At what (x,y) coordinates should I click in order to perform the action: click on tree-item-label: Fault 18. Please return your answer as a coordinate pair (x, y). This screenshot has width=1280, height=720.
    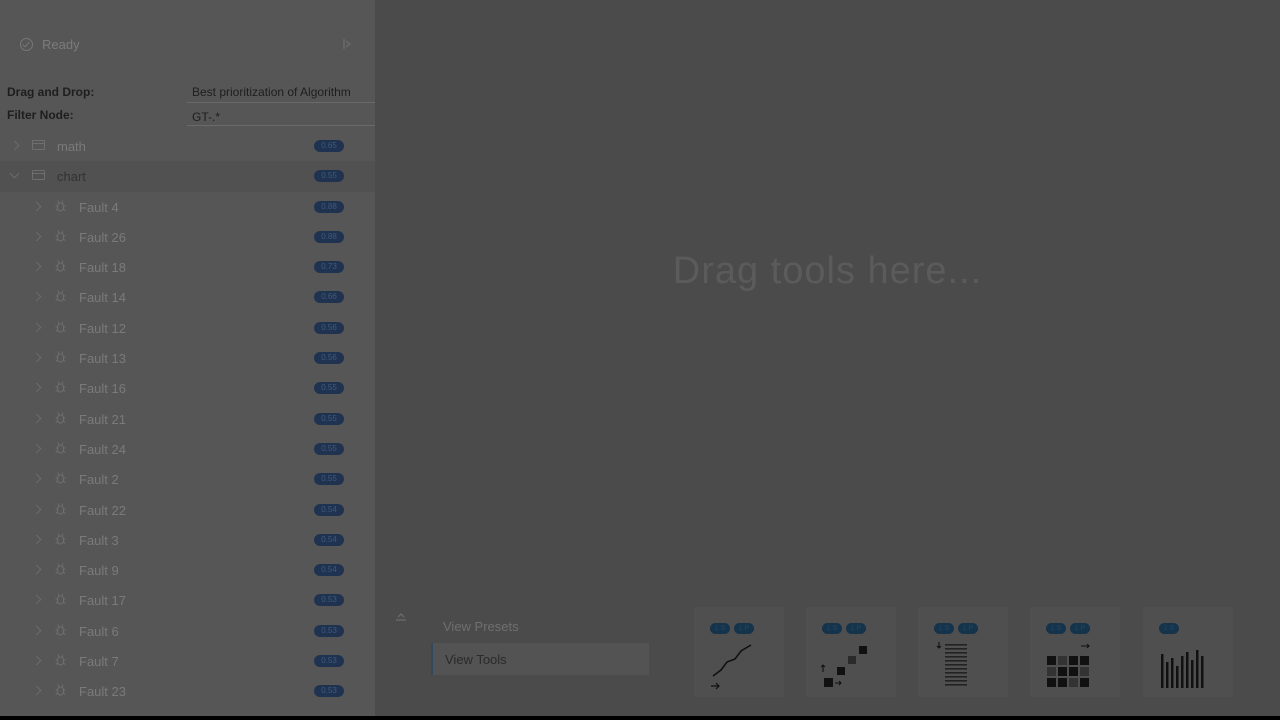
    Looking at the image, I should click on (102, 268).